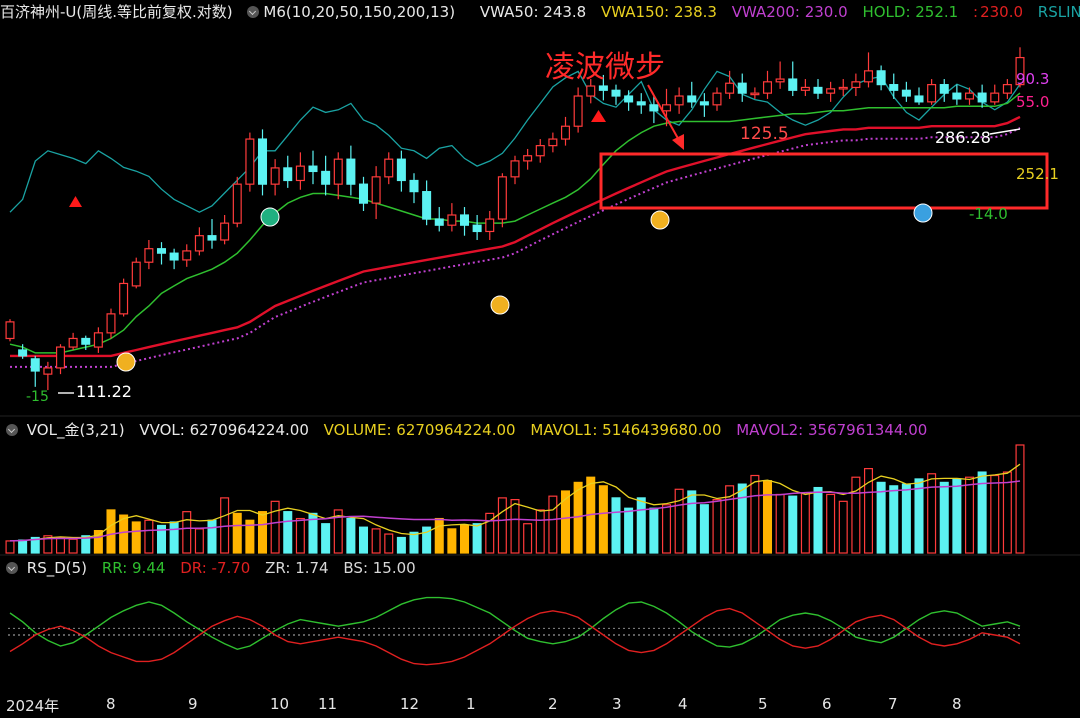  I want to click on x-label-13: 8, so click(957, 704).